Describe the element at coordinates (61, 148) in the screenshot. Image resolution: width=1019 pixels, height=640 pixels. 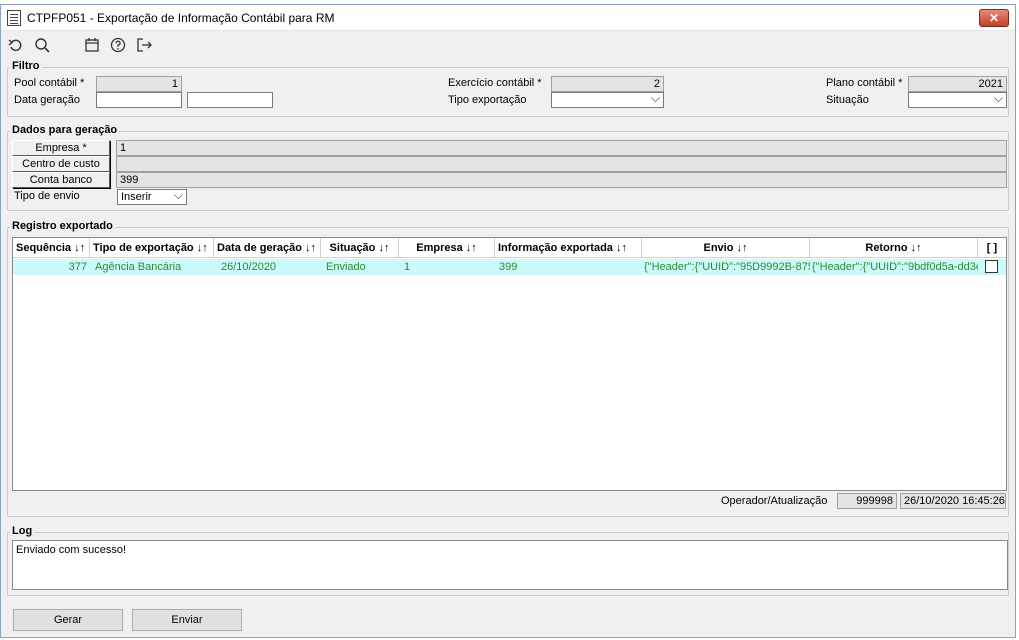
I see `empresa-lookup-button: Empresa *` at that location.